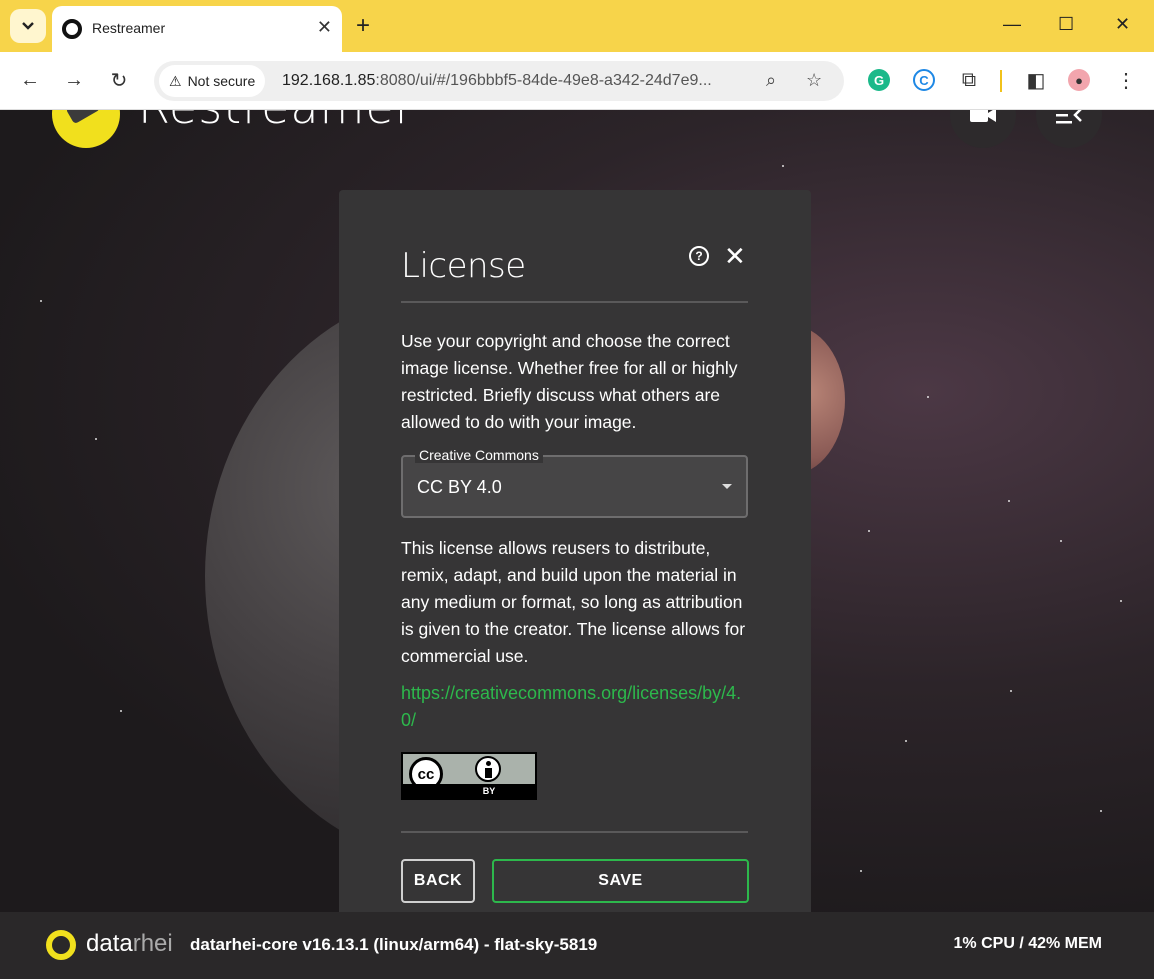 Image resolution: width=1154 pixels, height=979 pixels. Describe the element at coordinates (129, 28) in the screenshot. I see `tab-title: Restreamer` at that location.